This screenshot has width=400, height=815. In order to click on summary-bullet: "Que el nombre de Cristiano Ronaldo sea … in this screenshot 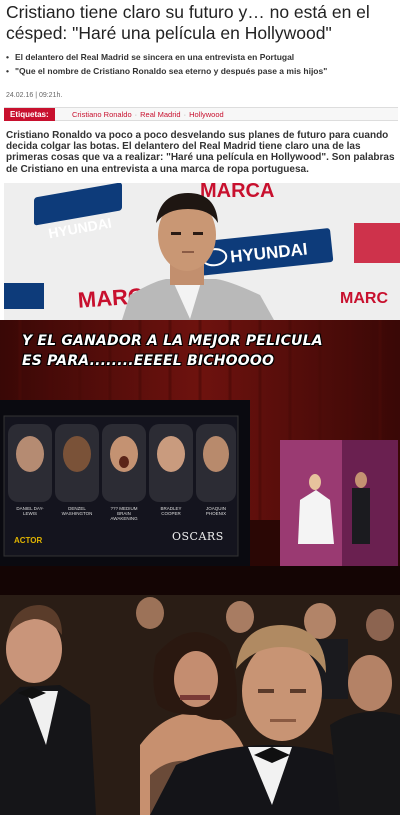, I will do `click(201, 71)`.